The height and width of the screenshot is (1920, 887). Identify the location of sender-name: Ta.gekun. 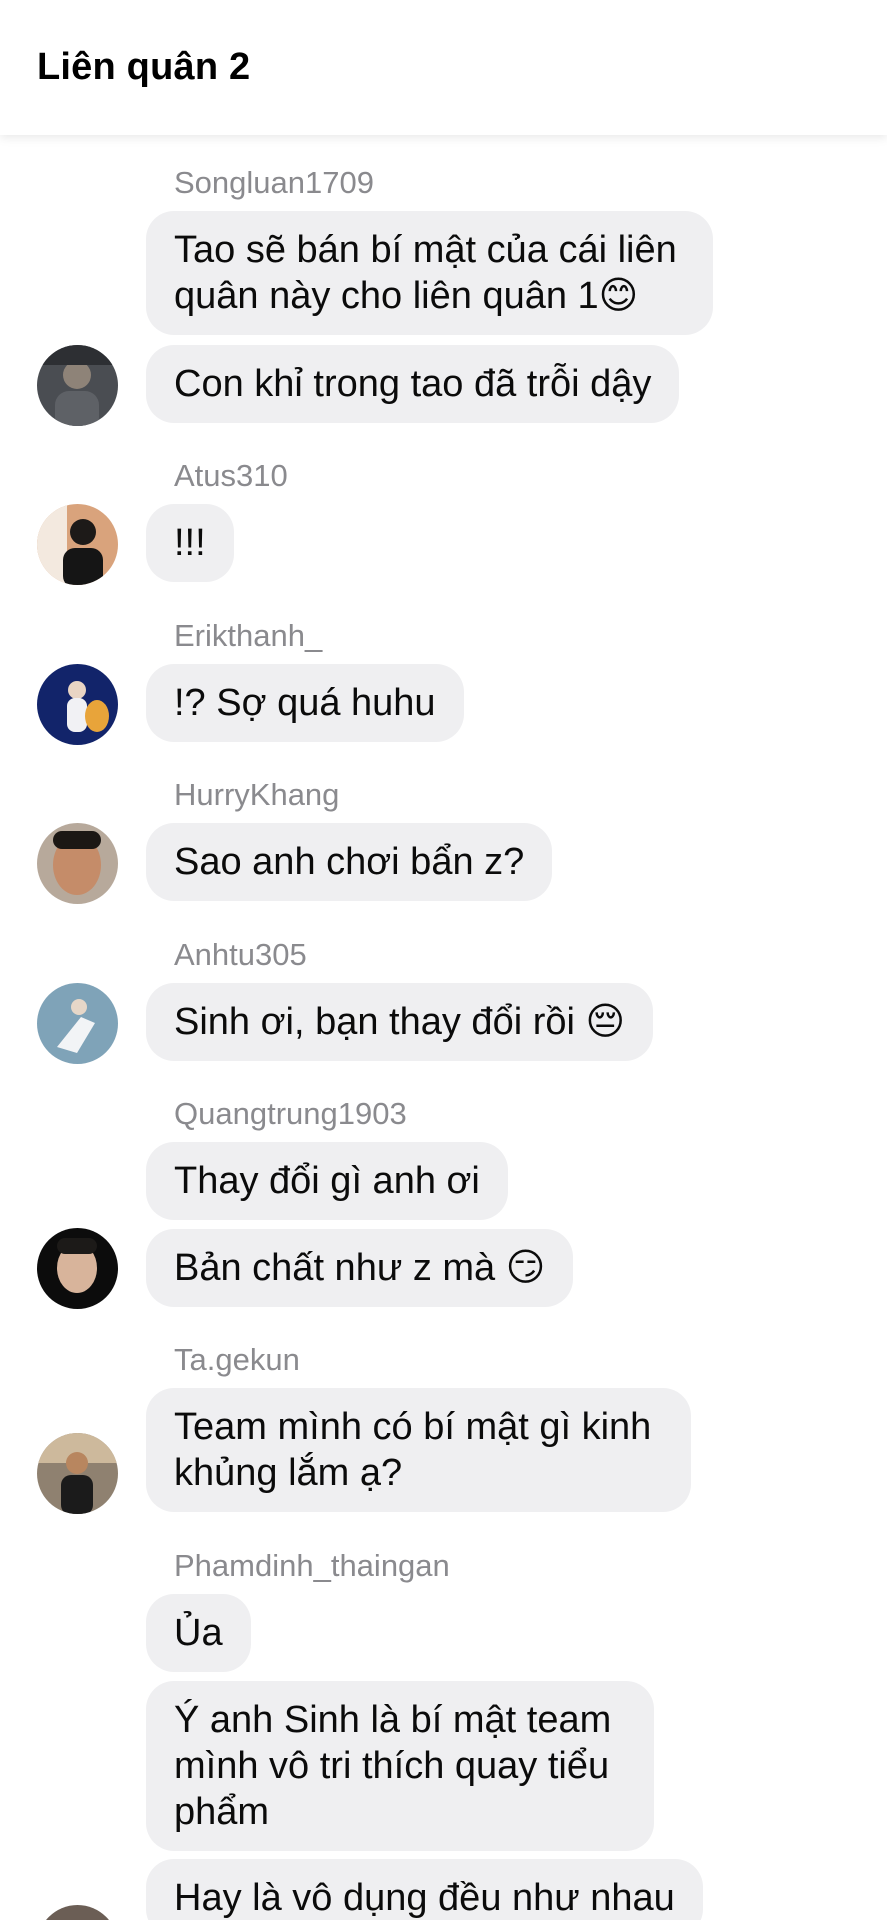
(237, 1360).